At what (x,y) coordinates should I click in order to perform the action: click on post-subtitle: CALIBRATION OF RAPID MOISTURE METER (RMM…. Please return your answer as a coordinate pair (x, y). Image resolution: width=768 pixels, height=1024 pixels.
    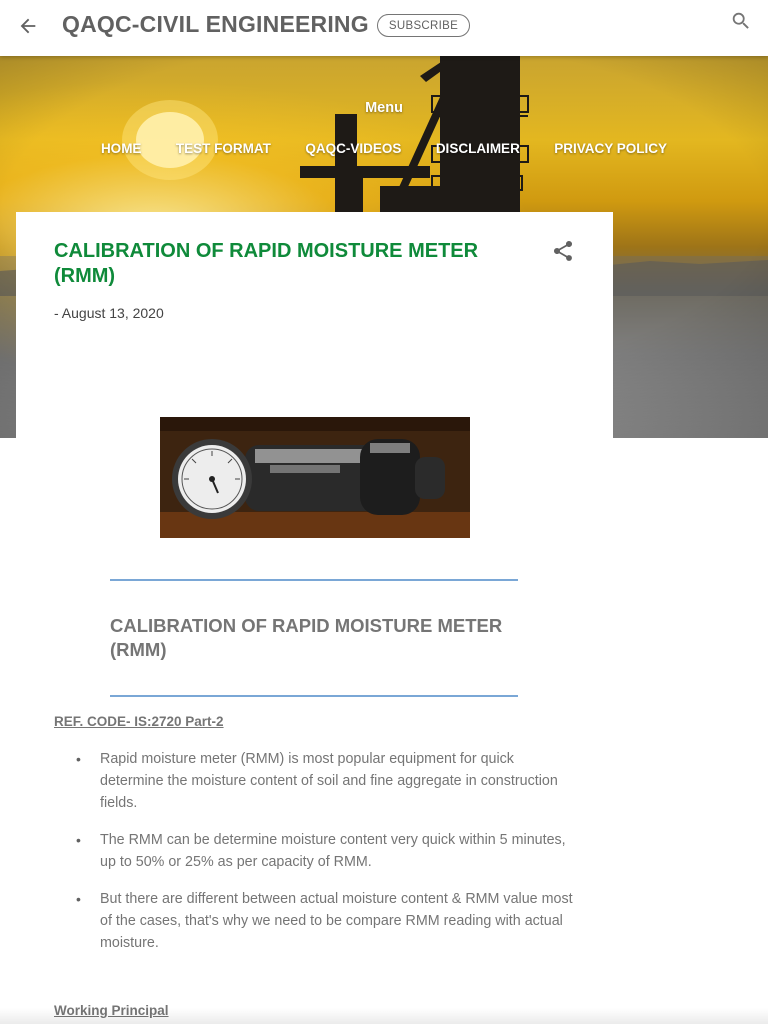
    Looking at the image, I should click on (306, 637).